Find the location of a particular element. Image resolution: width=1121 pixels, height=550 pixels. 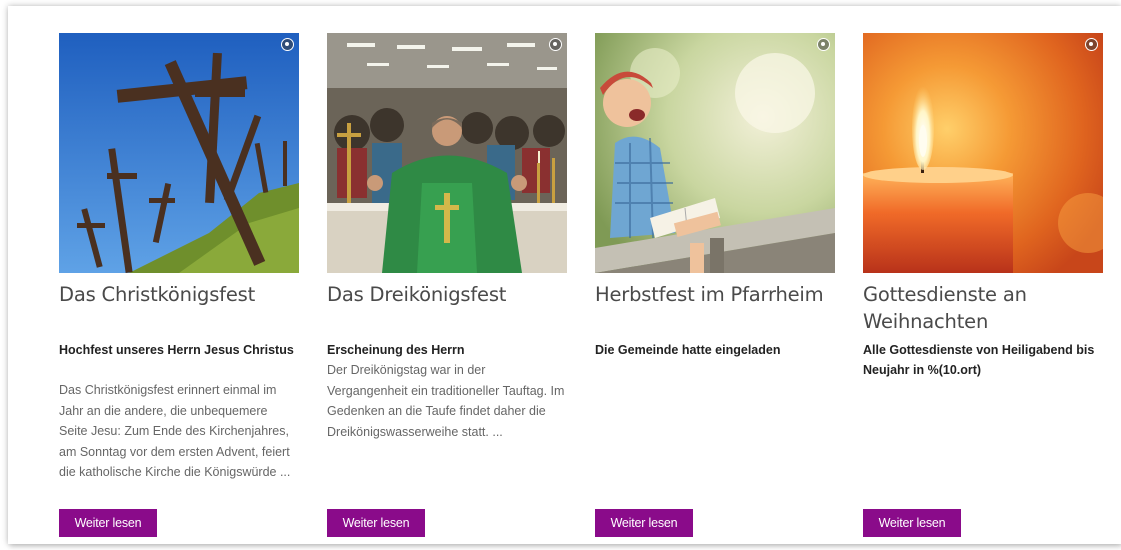

card-image-priest is located at coordinates (447, 153).